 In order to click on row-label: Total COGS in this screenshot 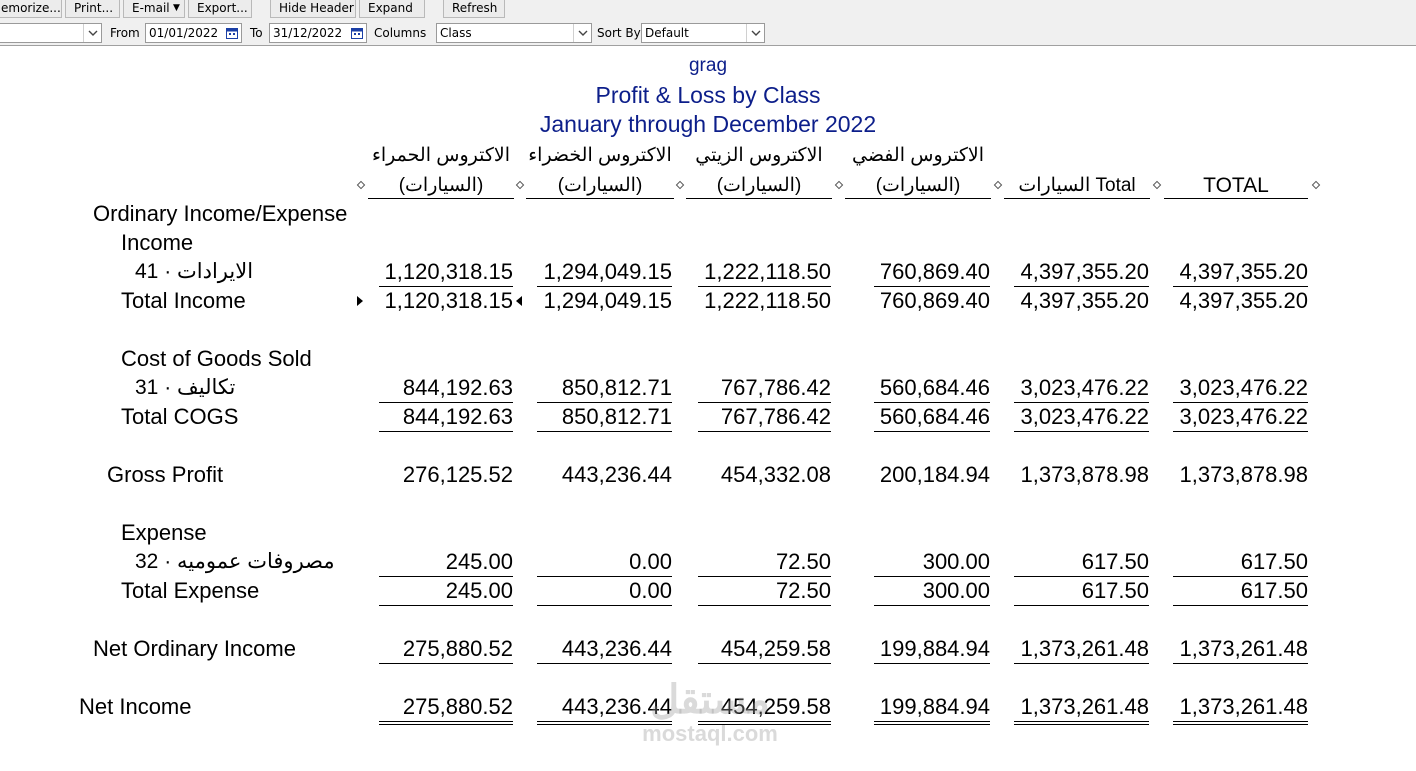, I will do `click(179, 417)`.